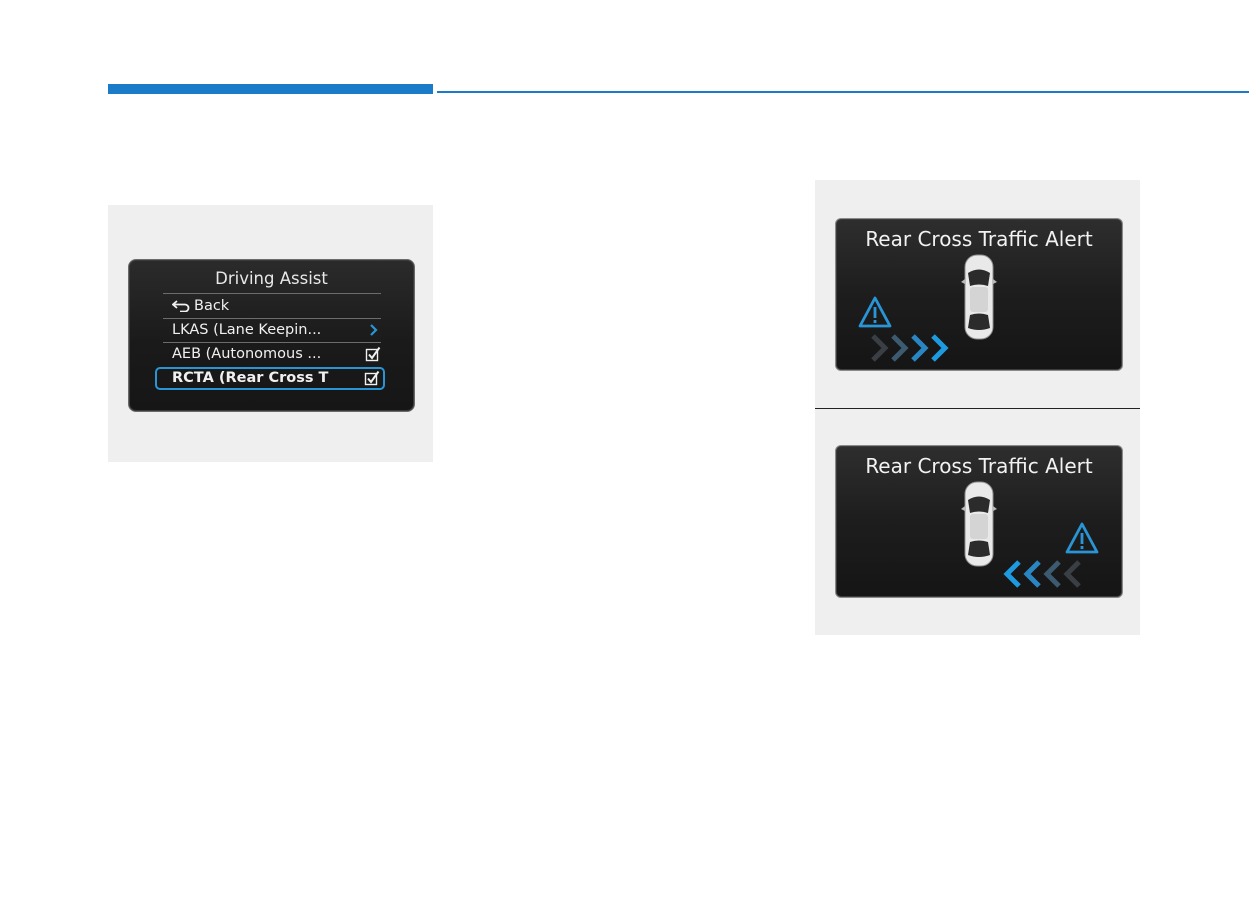 The height and width of the screenshot is (897, 1249). What do you see at coordinates (180, 306) in the screenshot?
I see `back-arrow-icon` at bounding box center [180, 306].